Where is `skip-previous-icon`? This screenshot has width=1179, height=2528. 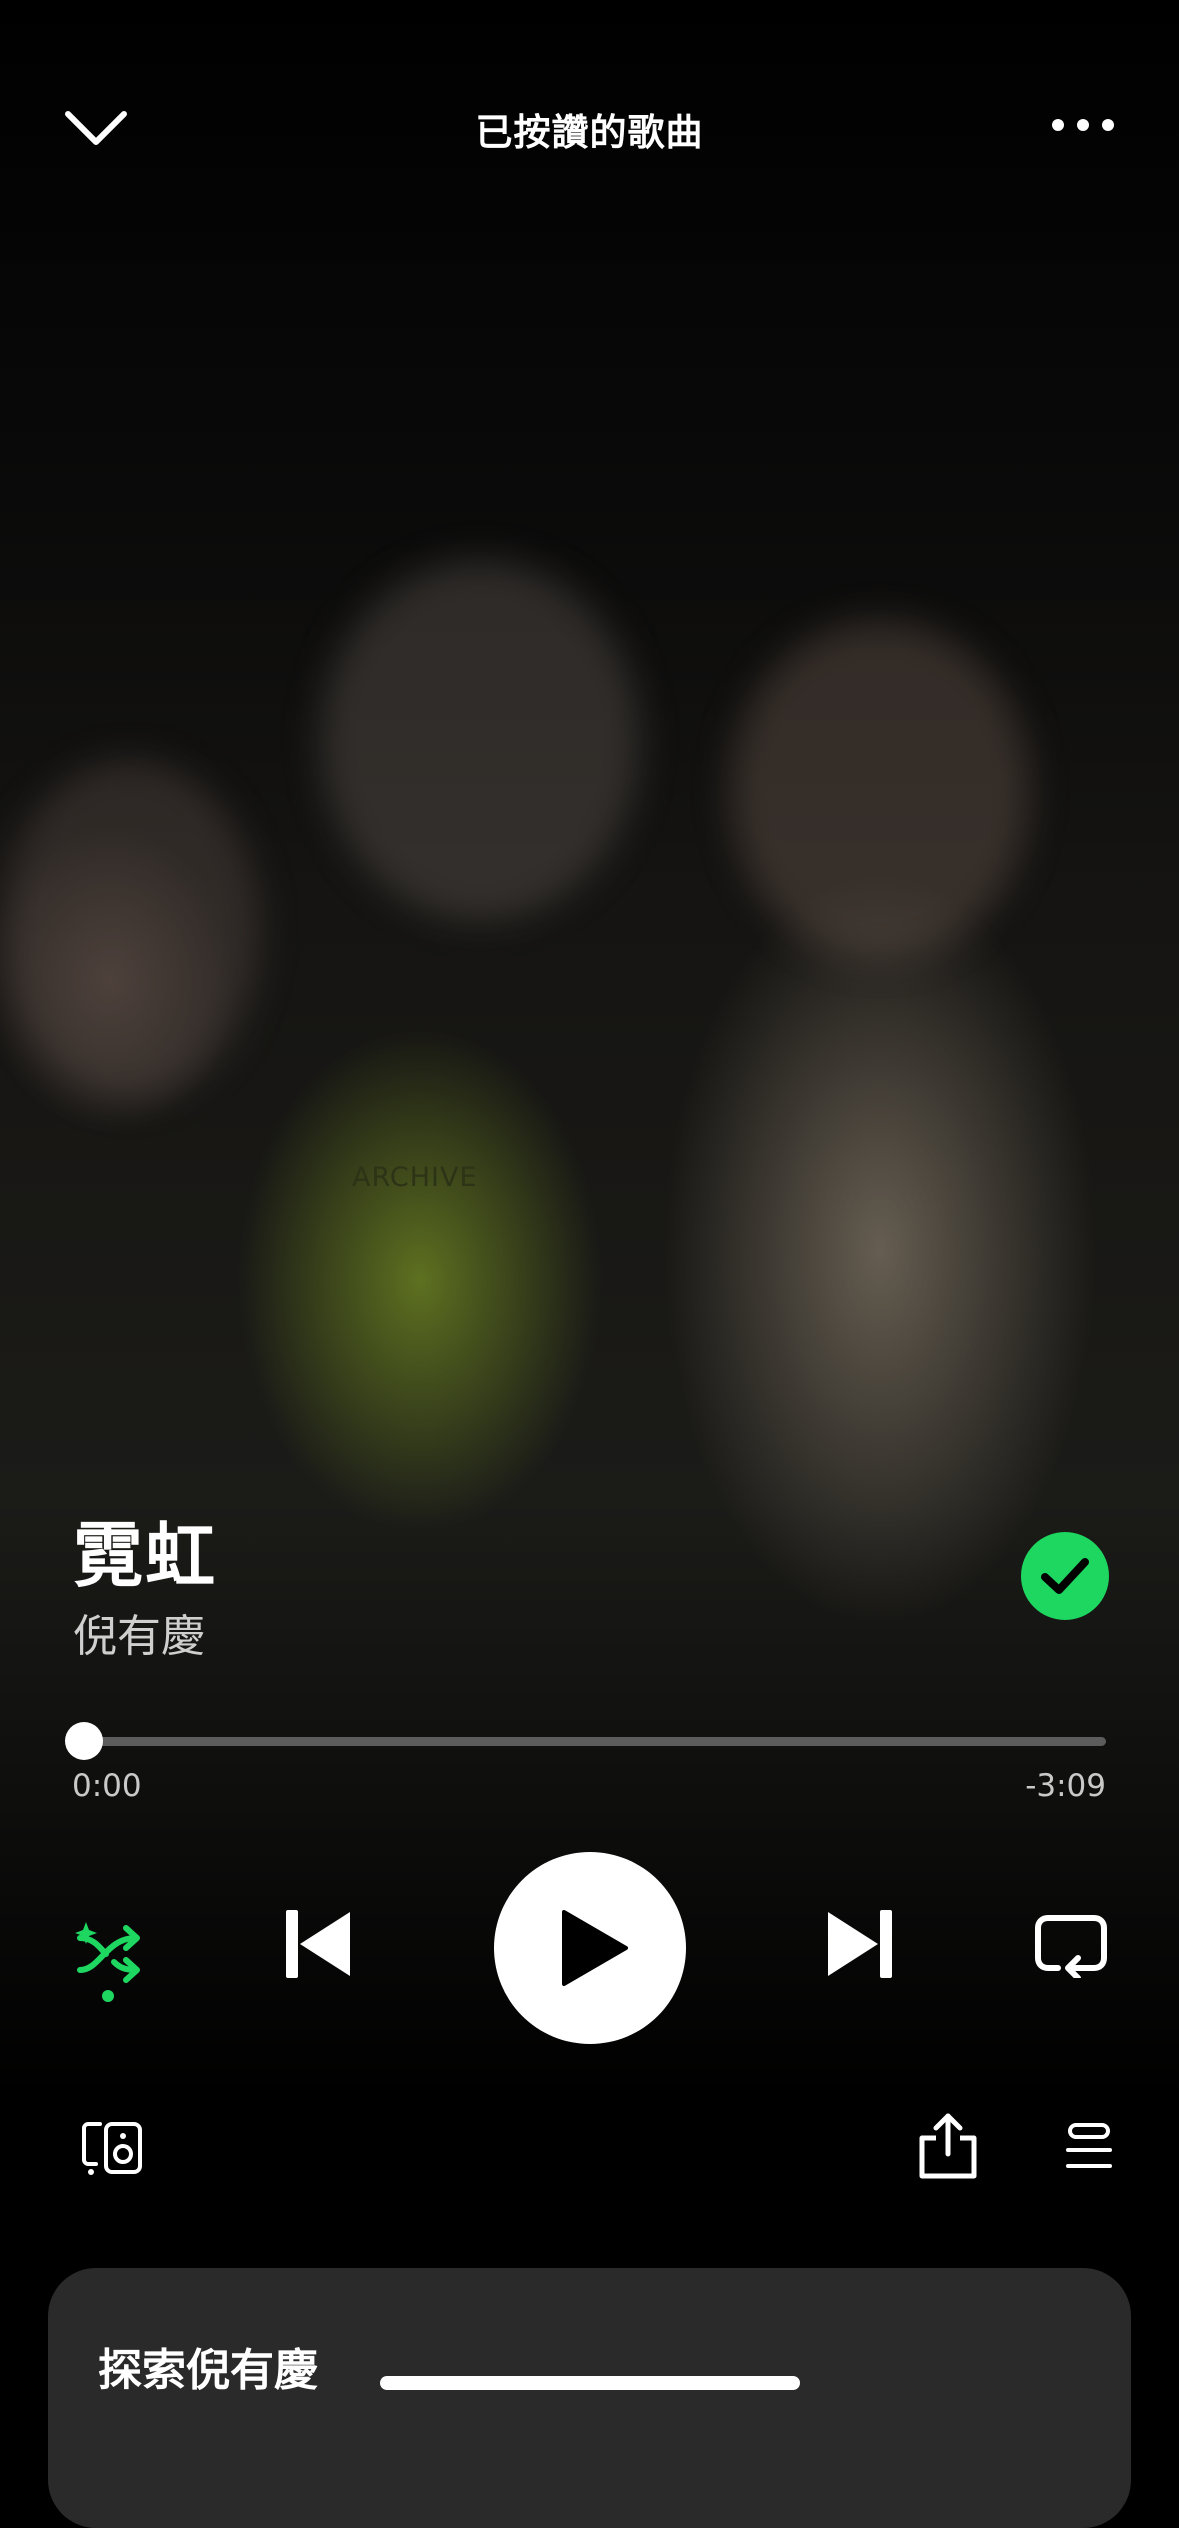 skip-previous-icon is located at coordinates (318, 1944).